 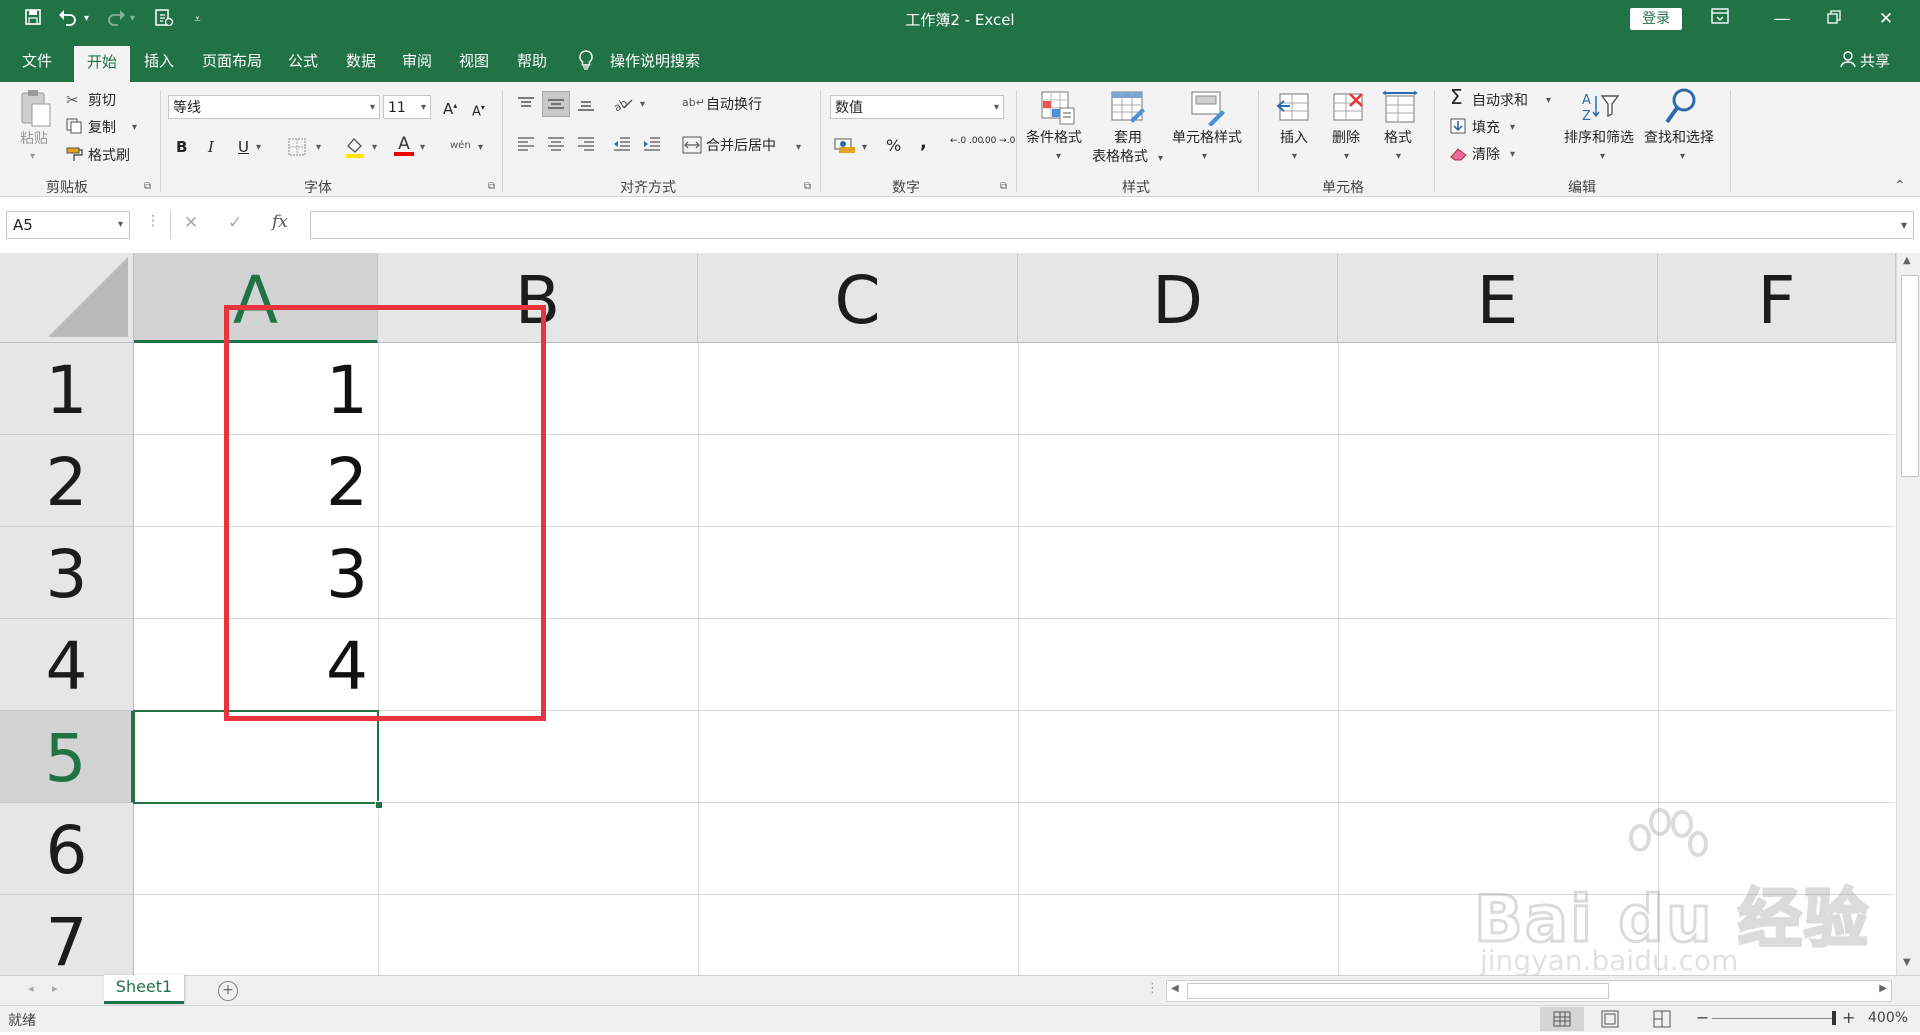 What do you see at coordinates (1910, 376) in the screenshot?
I see `vertical-scroll-thumb` at bounding box center [1910, 376].